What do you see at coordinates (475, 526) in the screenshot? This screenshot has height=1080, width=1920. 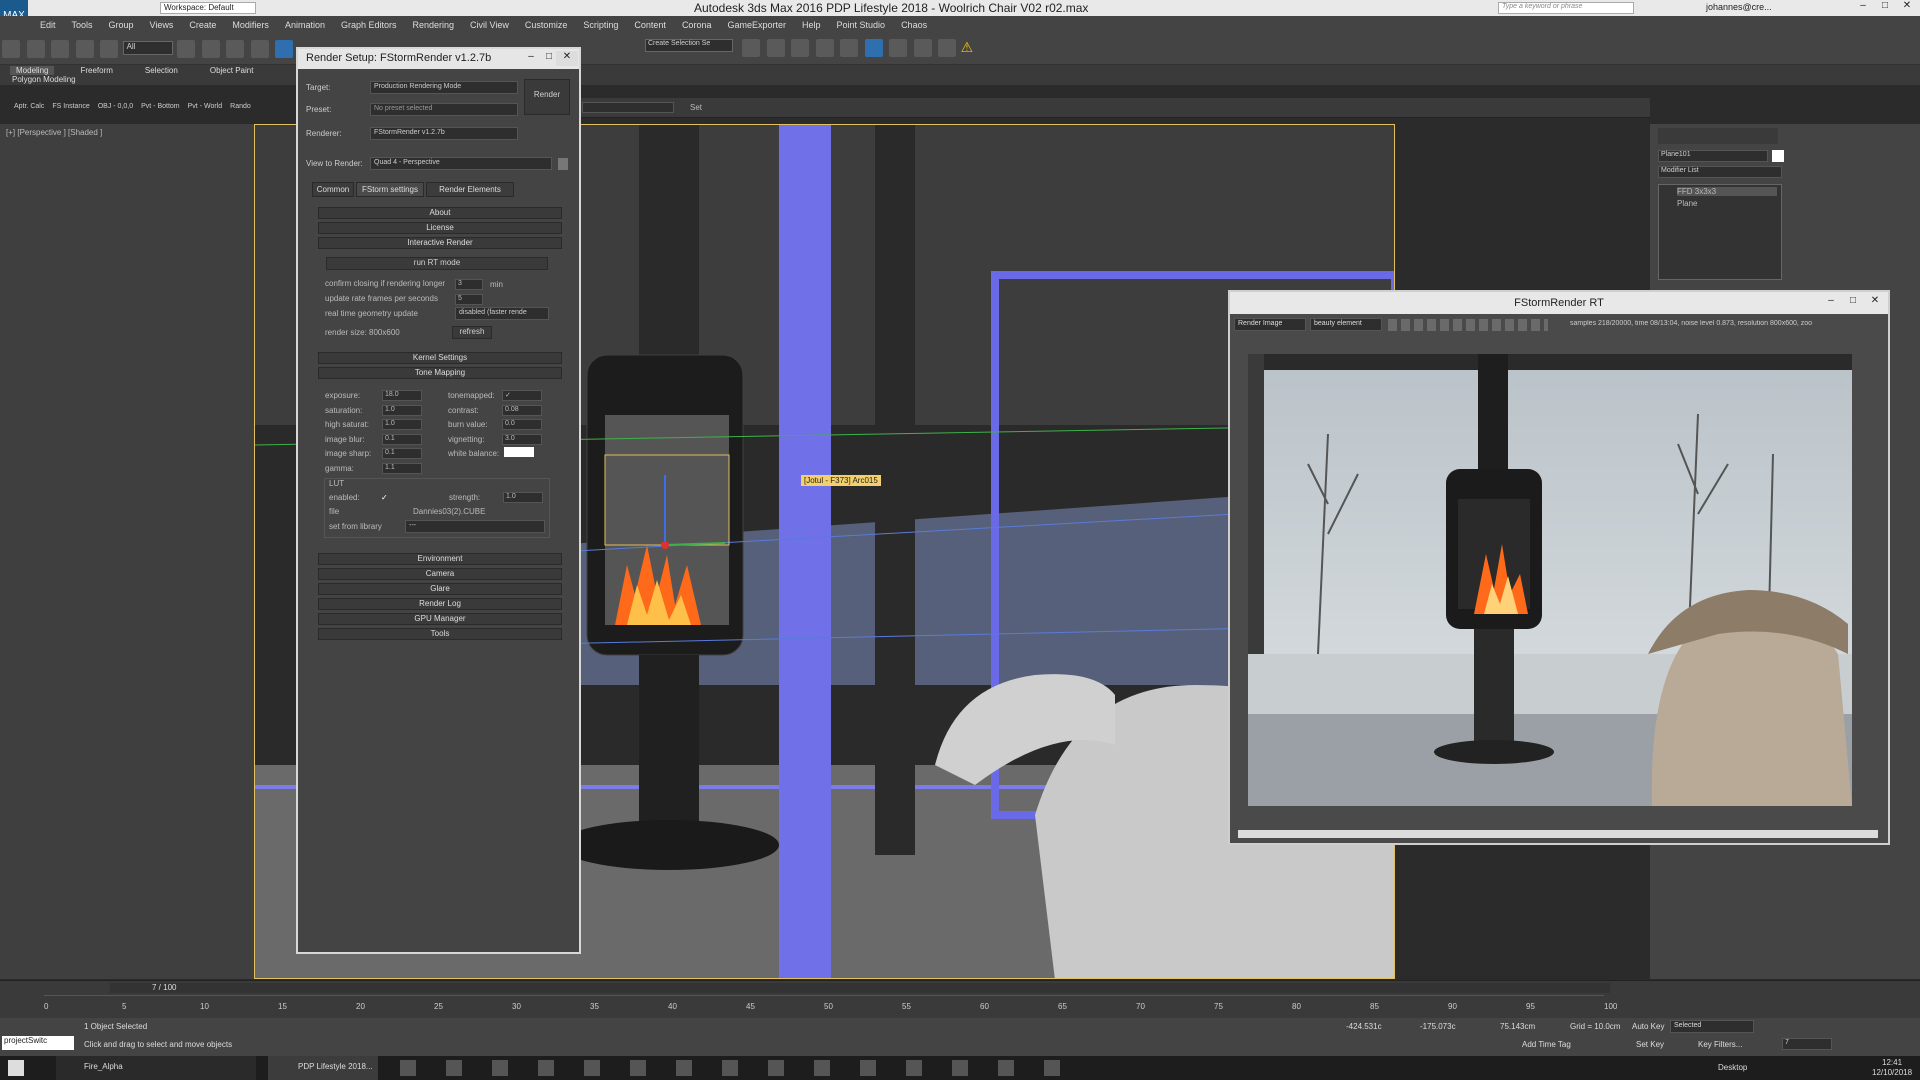 I see `lut-library-dropdown: ---` at bounding box center [475, 526].